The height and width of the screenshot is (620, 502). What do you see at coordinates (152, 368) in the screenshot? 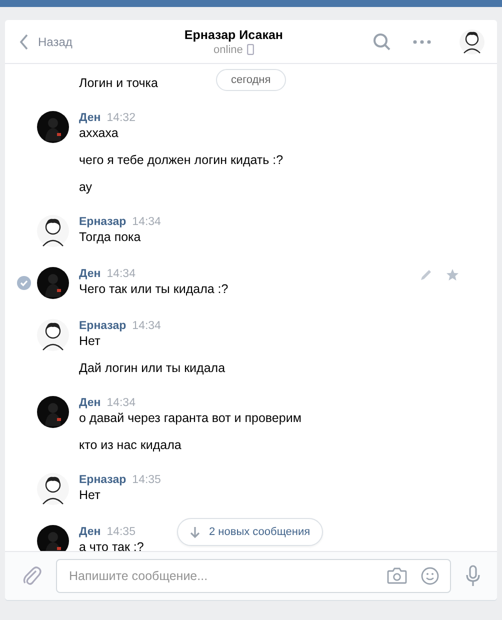
I see `message-text: Дай логин или ты кидала` at bounding box center [152, 368].